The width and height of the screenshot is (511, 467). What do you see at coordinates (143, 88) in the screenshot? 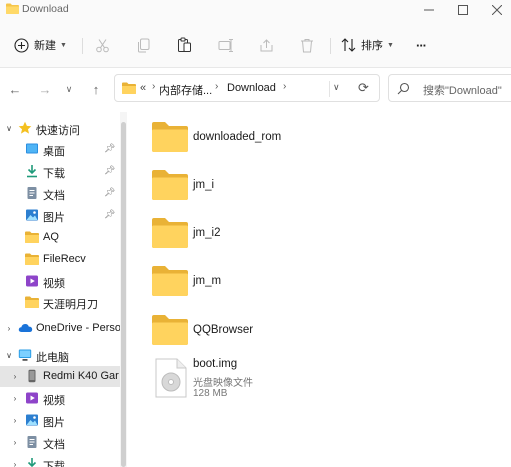
I see `breadcrumb-overflow: «` at bounding box center [143, 88].